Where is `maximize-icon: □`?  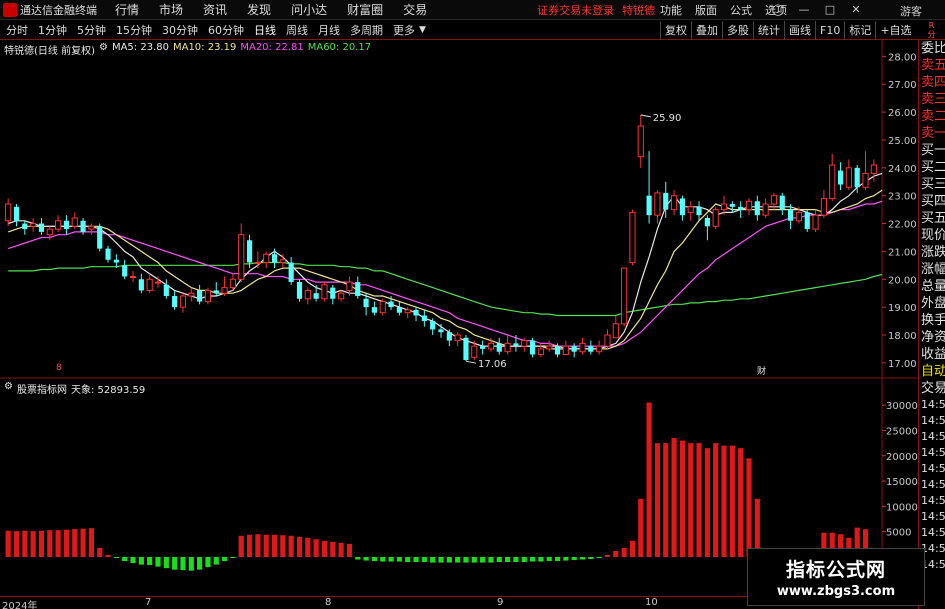 maximize-icon: □ is located at coordinates (830, 10).